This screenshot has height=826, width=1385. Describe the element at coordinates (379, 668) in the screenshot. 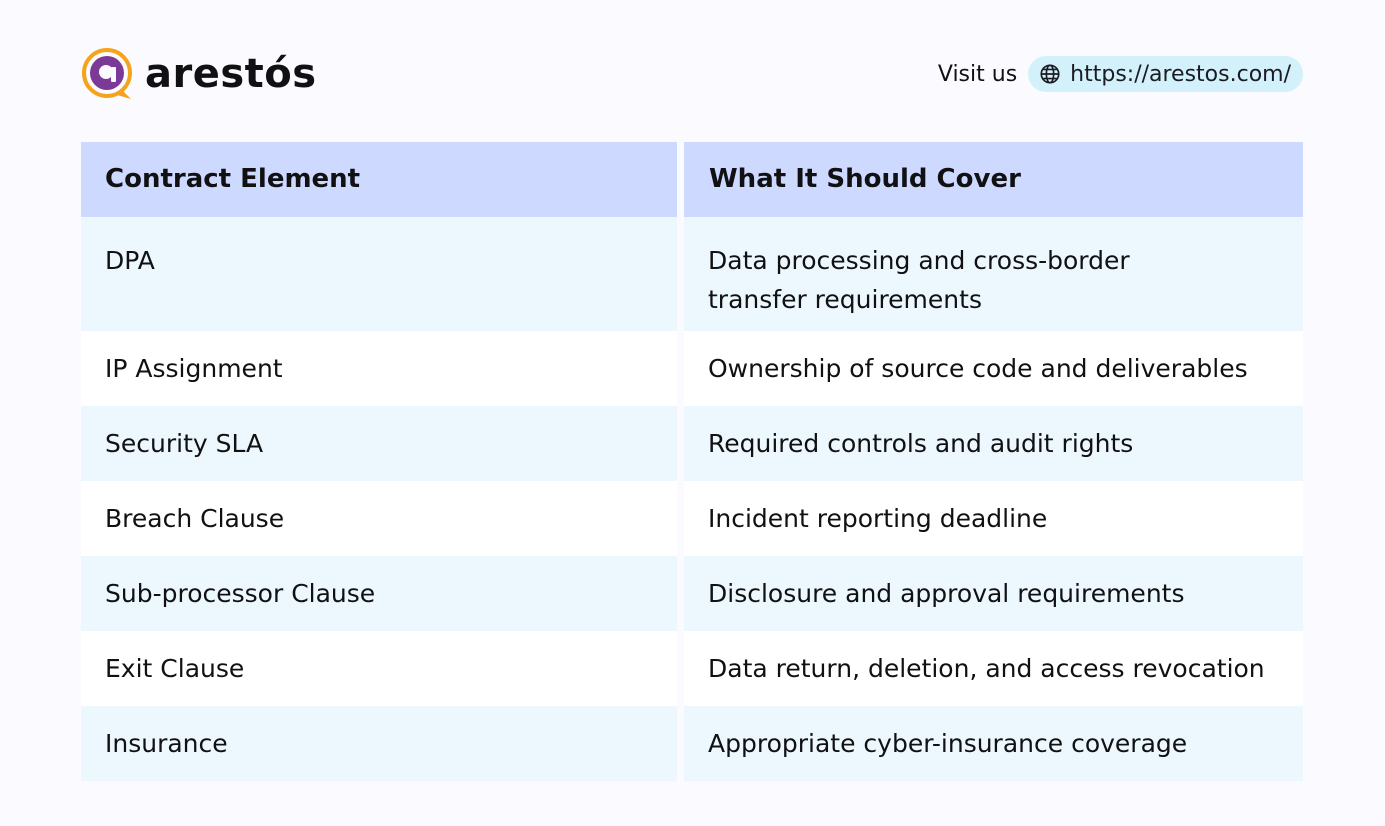

I see `contract-element-cell: Exit Clause` at that location.